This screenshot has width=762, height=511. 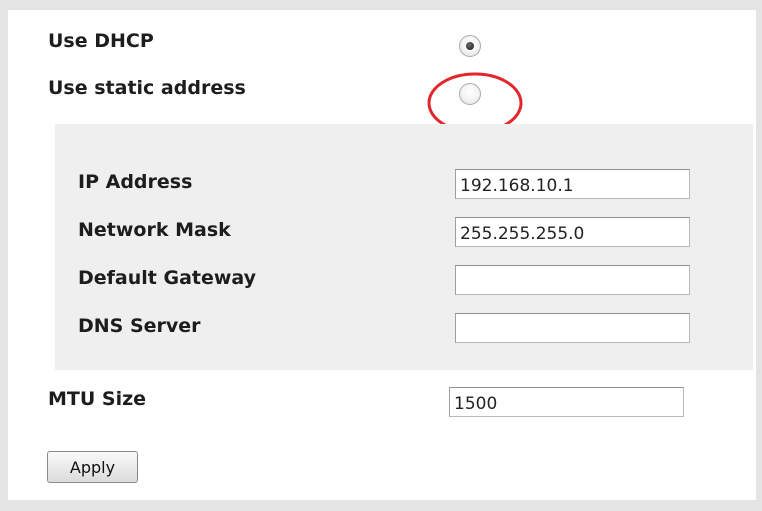 I want to click on network-mask-input, so click(x=572, y=232).